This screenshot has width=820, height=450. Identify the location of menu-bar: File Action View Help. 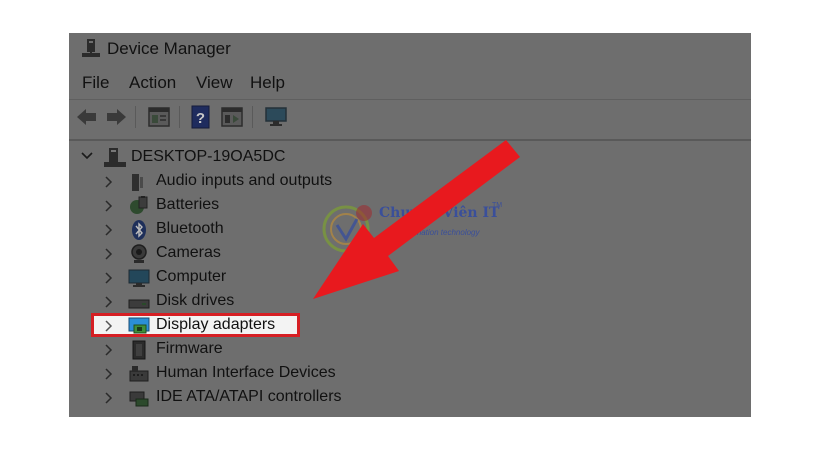
(410, 86).